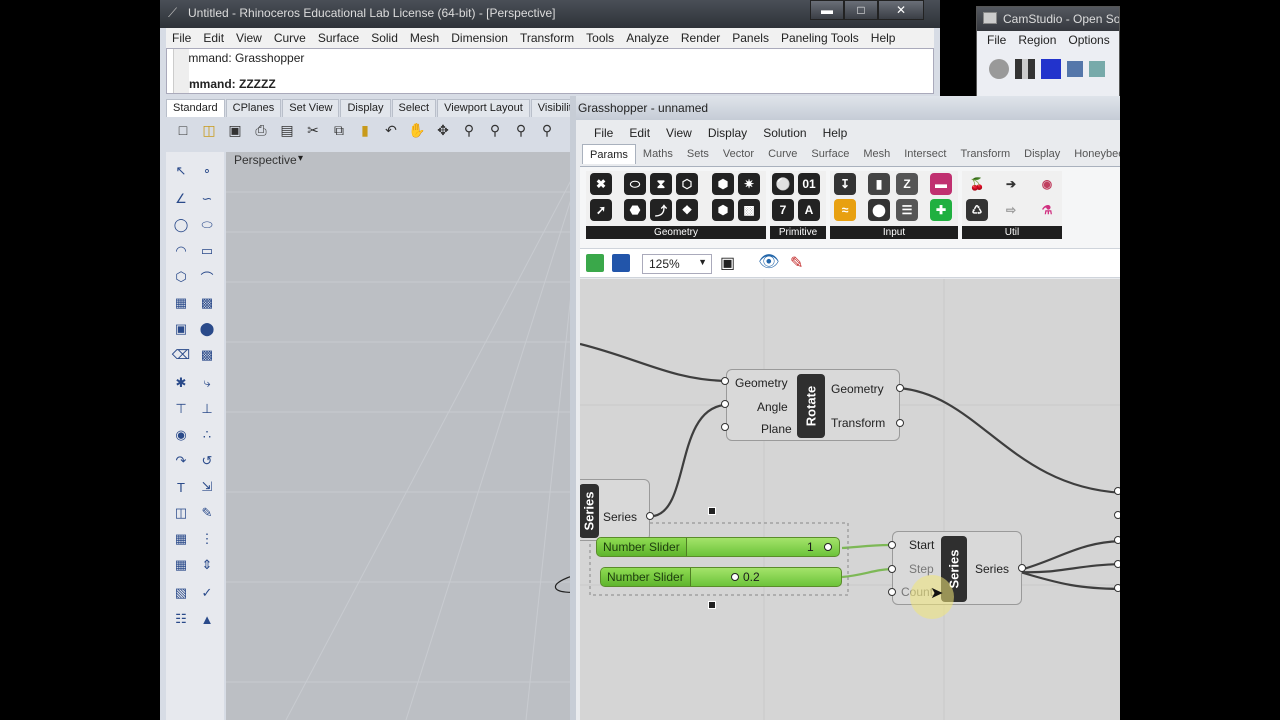 Image resolution: width=1280 pixels, height=720 pixels. What do you see at coordinates (1097, 69) in the screenshot?
I see `screen-icon` at bounding box center [1097, 69].